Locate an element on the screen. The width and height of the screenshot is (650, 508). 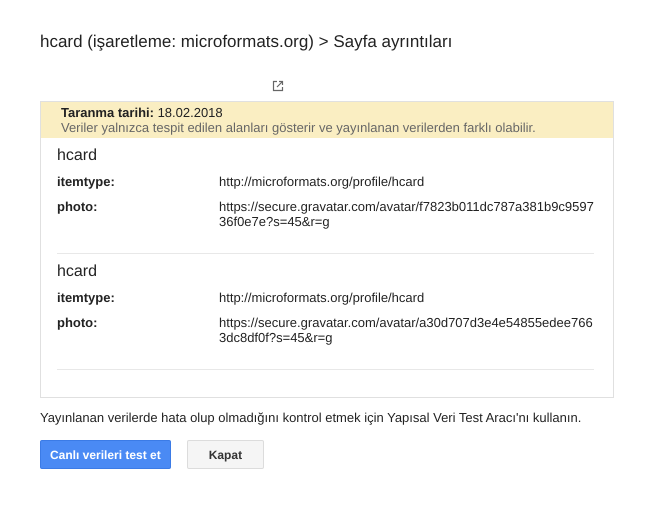
page-title: hcard (işaretleme: microformats.org) > Sayfa ayrıntıları is located at coordinates (247, 42).